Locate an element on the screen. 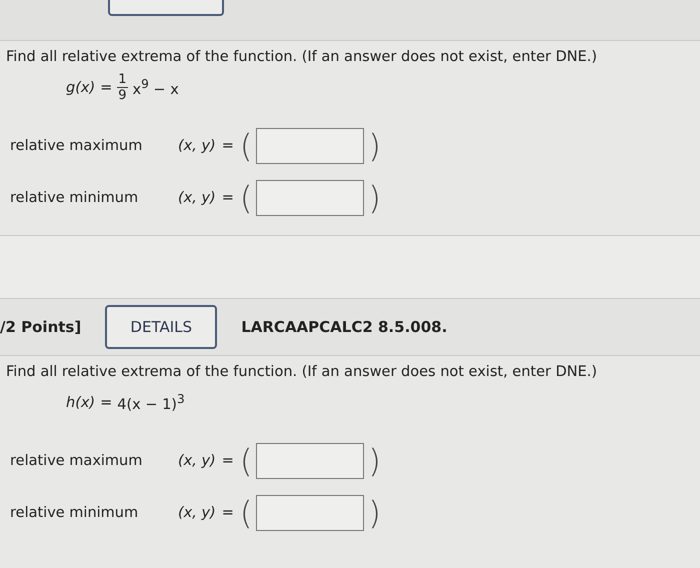  function-name: h(x) is located at coordinates (81, 402).